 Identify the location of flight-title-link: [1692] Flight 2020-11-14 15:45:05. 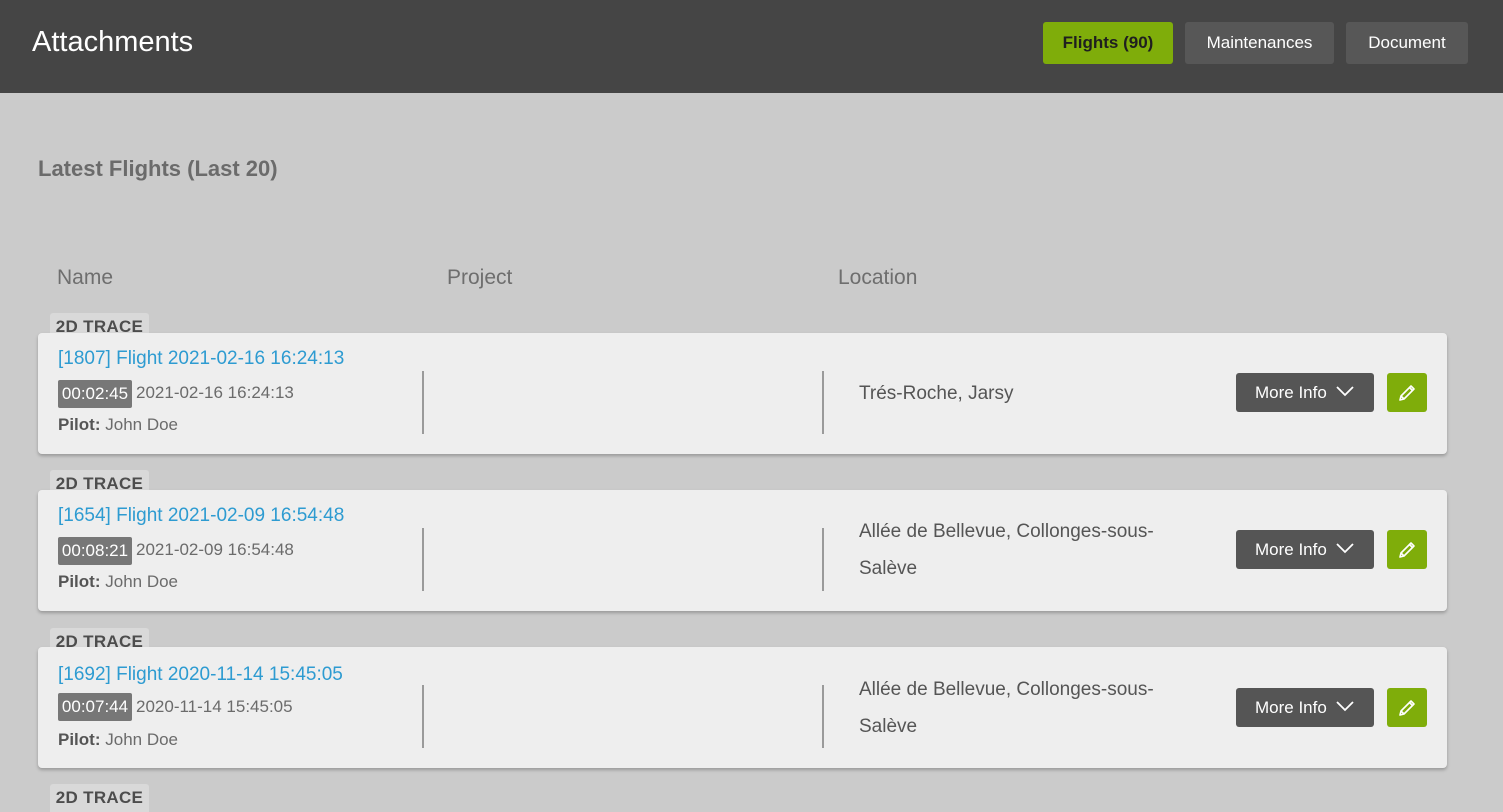
(200, 675).